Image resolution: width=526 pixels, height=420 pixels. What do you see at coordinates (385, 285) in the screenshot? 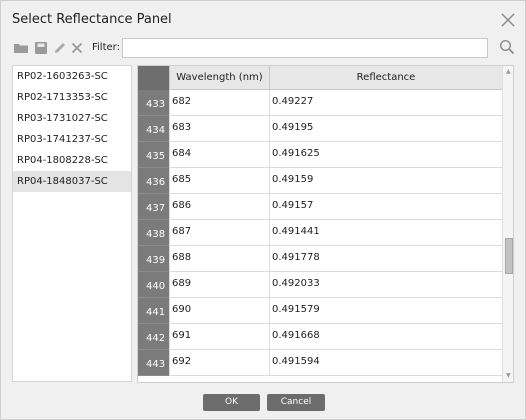
I see `reflectance-cell: 0.492033` at bounding box center [385, 285].